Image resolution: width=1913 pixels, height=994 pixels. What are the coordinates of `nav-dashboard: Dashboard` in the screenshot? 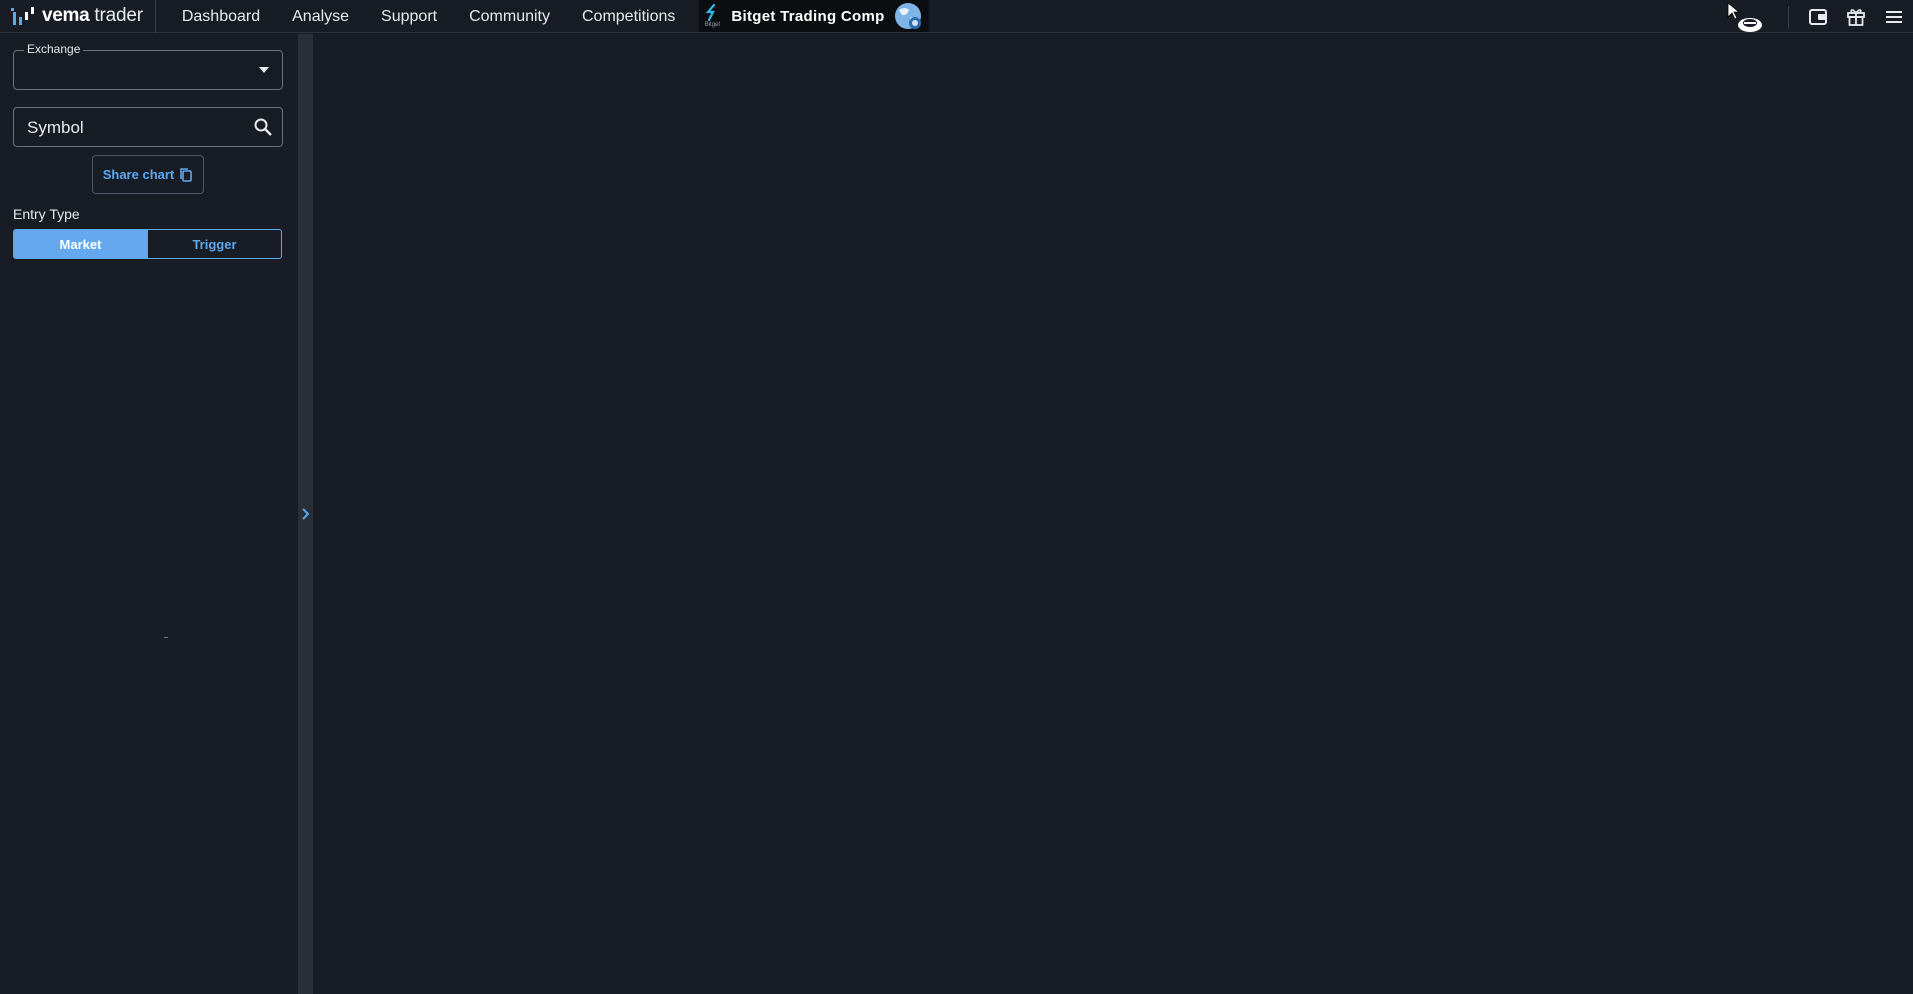 It's located at (221, 16).